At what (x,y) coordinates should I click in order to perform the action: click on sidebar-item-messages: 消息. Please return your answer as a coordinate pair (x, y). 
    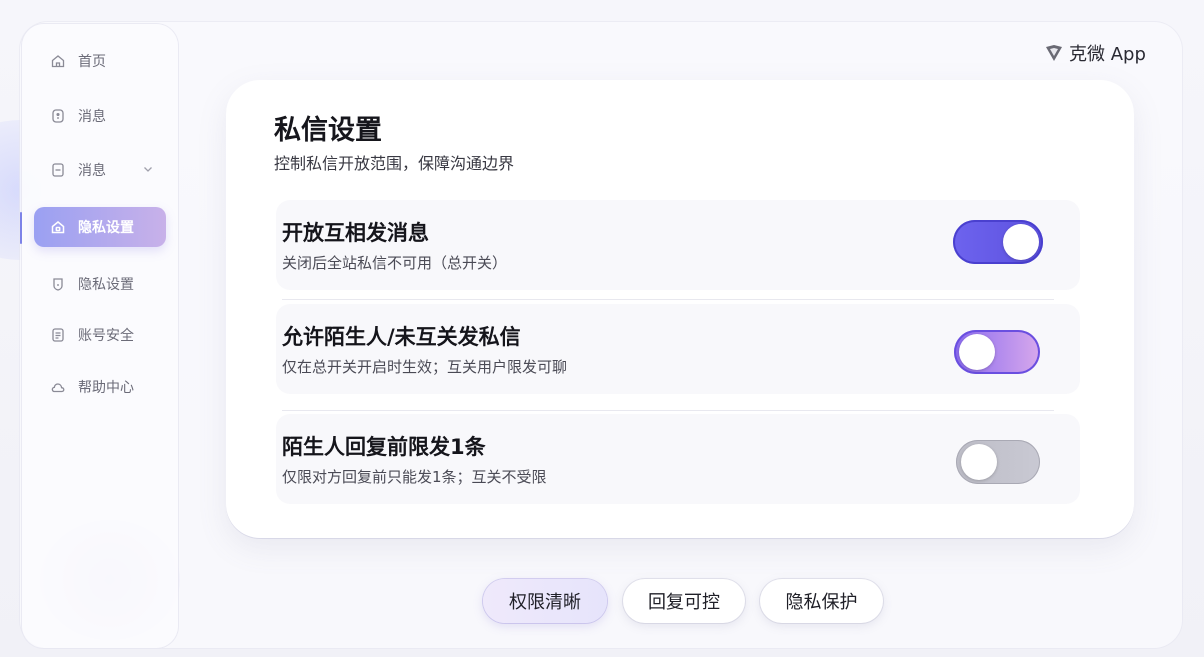
    Looking at the image, I should click on (100, 116).